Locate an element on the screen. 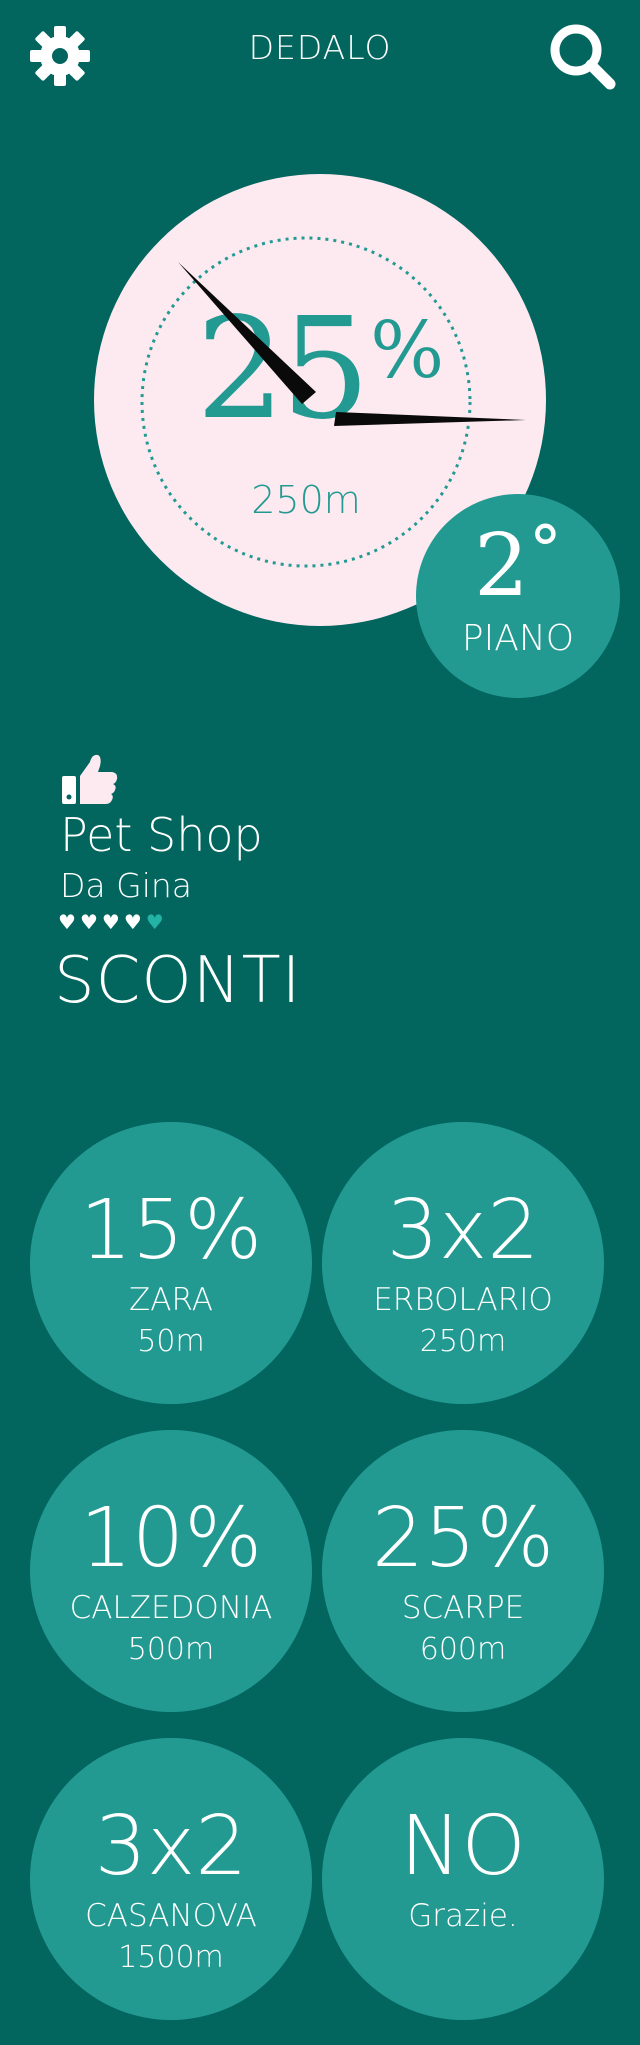 The width and height of the screenshot is (640, 2045). deal-distance: 500m is located at coordinates (171, 1649).